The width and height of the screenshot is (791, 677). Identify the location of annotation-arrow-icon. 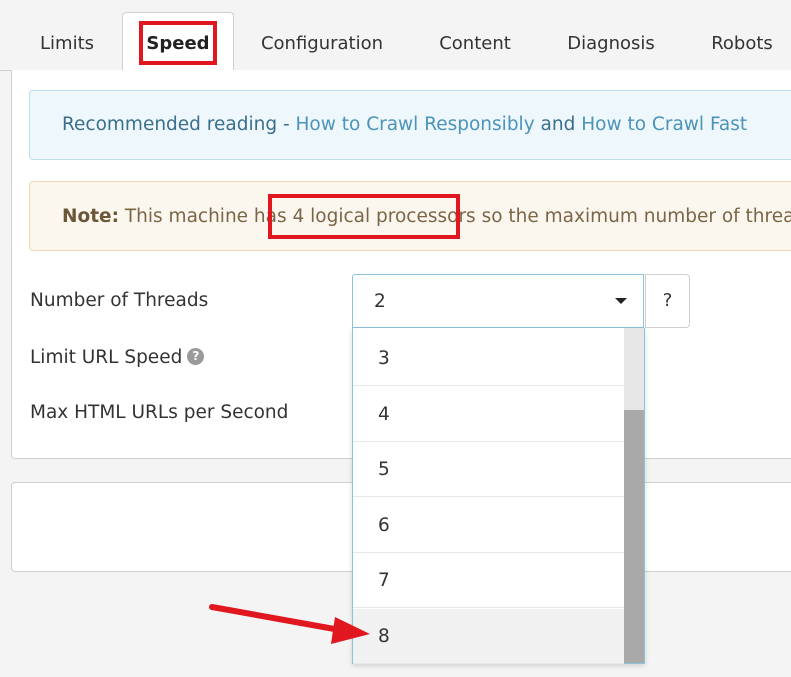
(289, 624).